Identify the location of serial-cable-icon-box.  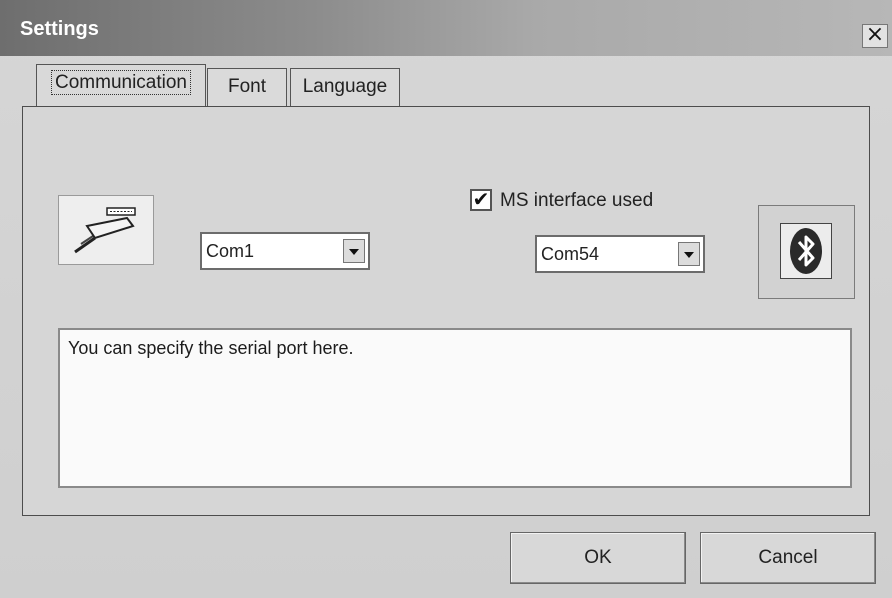
(106, 230).